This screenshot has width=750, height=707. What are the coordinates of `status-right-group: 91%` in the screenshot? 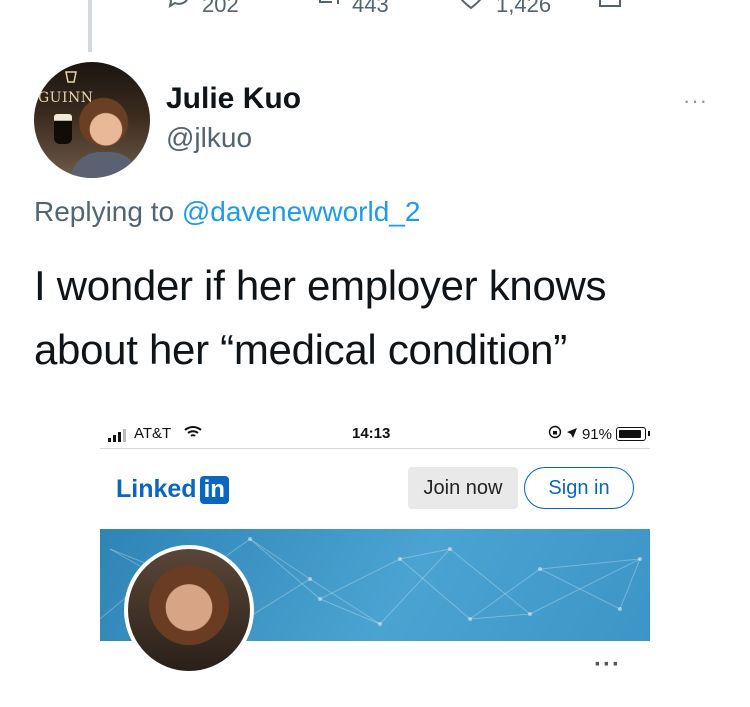 It's located at (599, 434).